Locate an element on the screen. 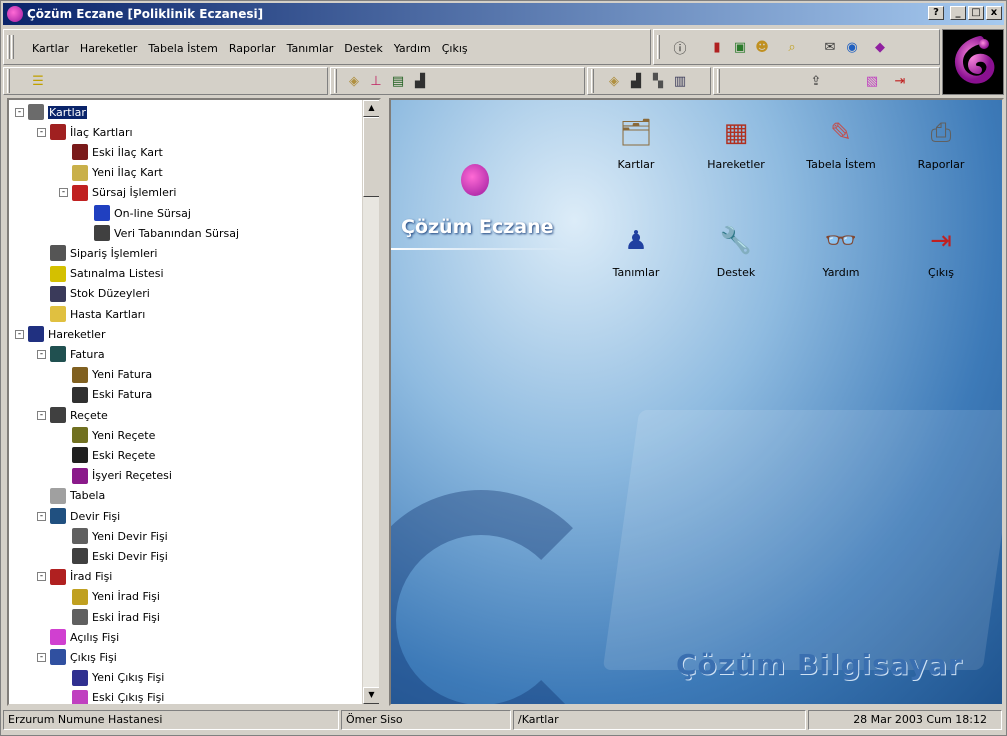 This screenshot has width=1007, height=736. desktop-shortcut: ▦ Hareketler is located at coordinates (736, 143).